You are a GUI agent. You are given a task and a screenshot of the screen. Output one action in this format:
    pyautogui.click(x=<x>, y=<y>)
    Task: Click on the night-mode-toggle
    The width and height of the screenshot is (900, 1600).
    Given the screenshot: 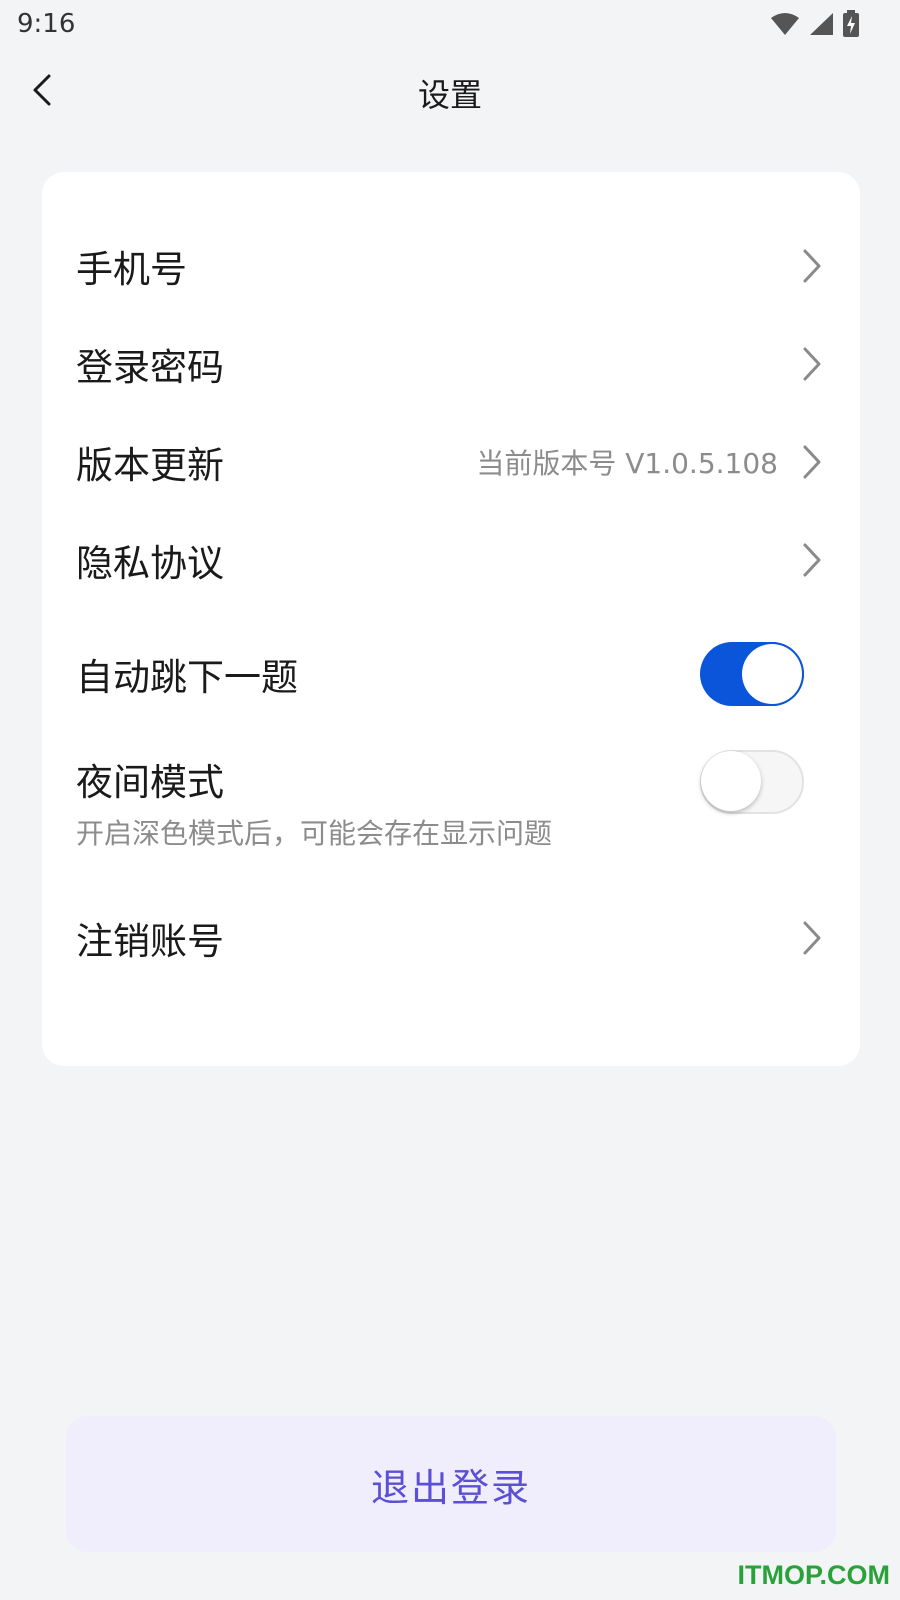 What is the action you would take?
    pyautogui.click(x=752, y=782)
    